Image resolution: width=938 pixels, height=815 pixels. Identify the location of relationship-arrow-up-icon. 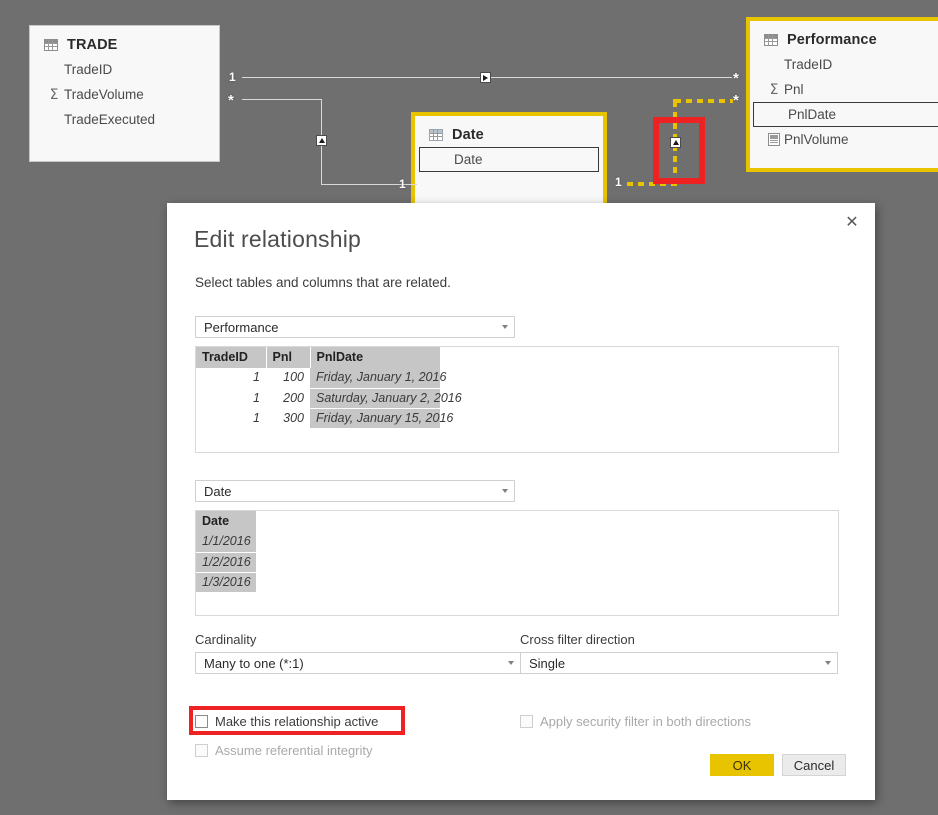
(321, 140).